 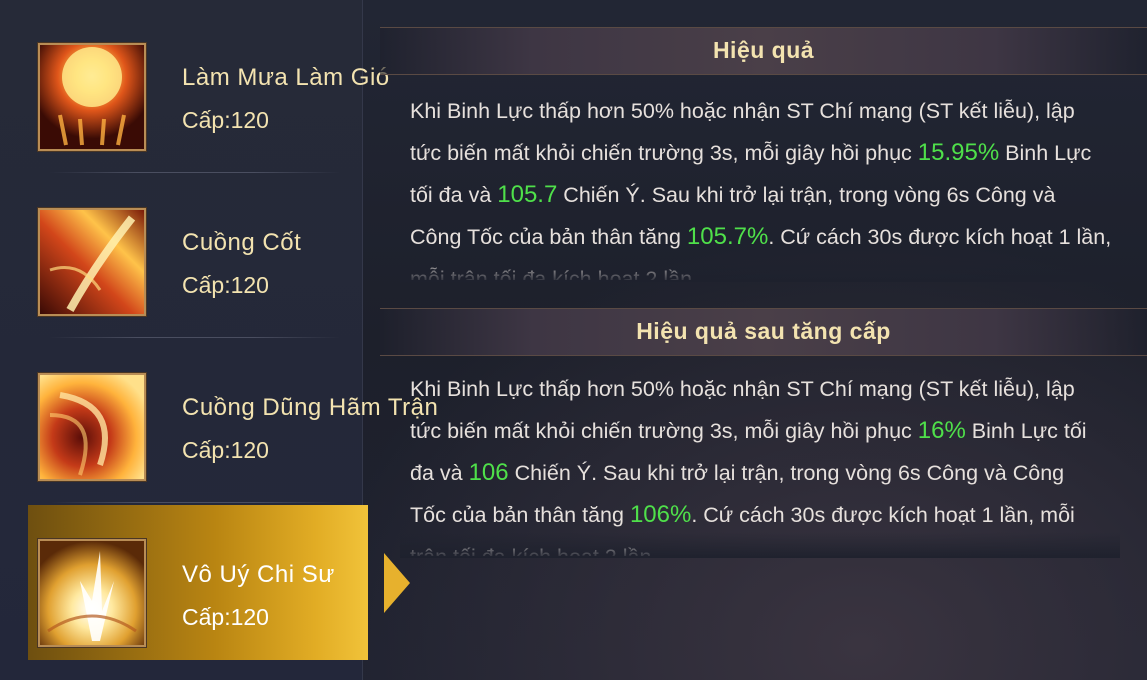 I want to click on skill-item-vo-uy-chi-su: Vô Uý Chi Sư Cấp:120, so click(x=219, y=582).